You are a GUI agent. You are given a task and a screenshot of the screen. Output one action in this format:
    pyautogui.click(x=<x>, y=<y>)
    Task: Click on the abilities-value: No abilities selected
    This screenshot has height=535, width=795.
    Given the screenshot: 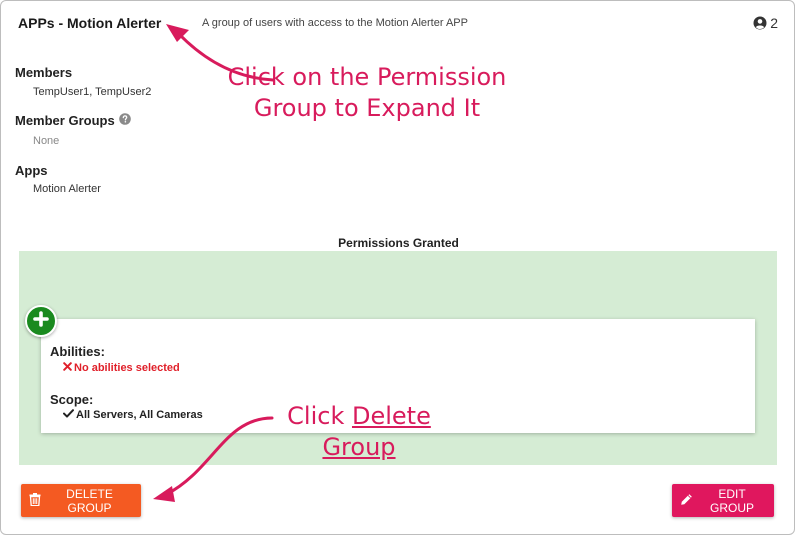 What is the action you would take?
    pyautogui.click(x=121, y=368)
    